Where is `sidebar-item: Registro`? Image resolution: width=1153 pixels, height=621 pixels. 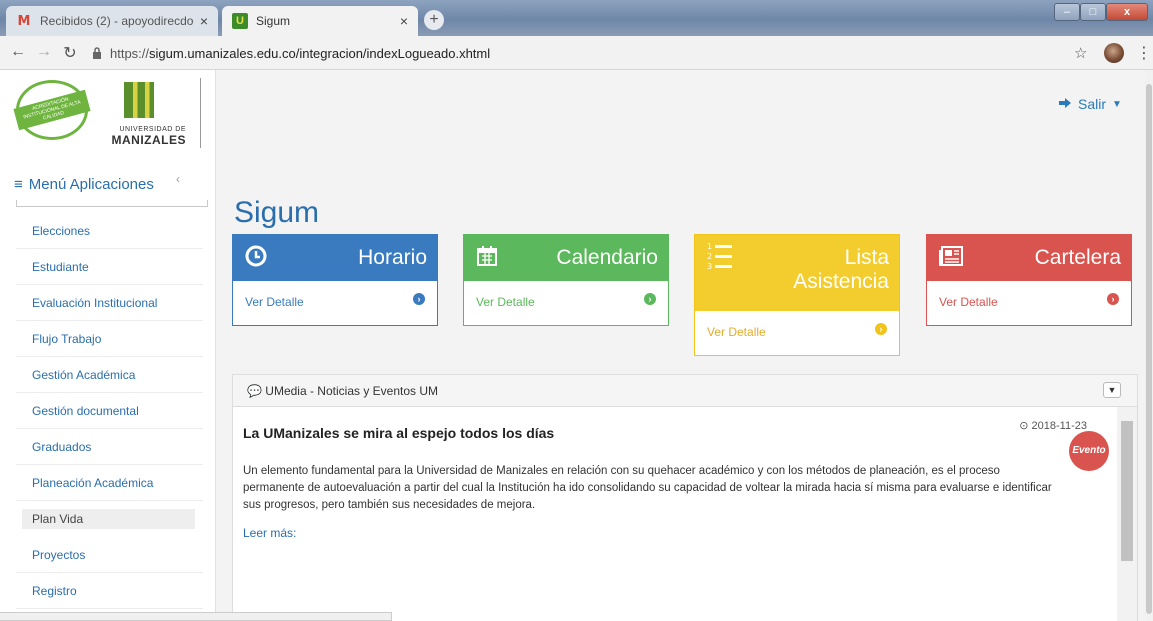 sidebar-item: Registro is located at coordinates (109, 591).